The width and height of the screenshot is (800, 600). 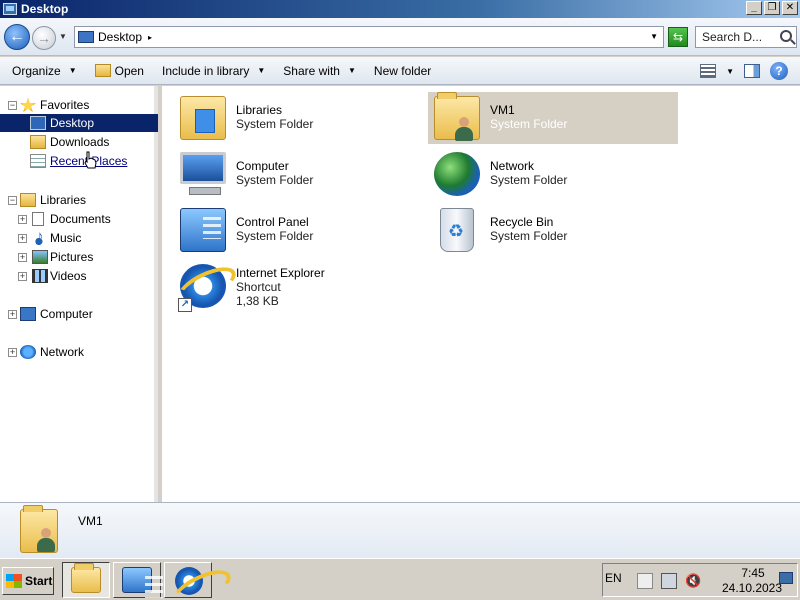 I want to click on details-item-name: VM1, so click(x=90, y=521).